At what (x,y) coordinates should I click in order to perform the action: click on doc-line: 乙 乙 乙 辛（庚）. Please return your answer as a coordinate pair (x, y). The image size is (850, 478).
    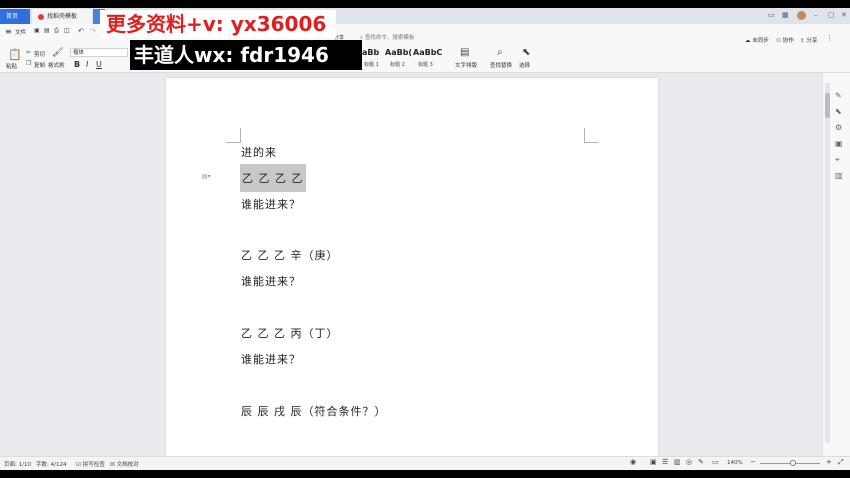
    Looking at the image, I should click on (290, 255).